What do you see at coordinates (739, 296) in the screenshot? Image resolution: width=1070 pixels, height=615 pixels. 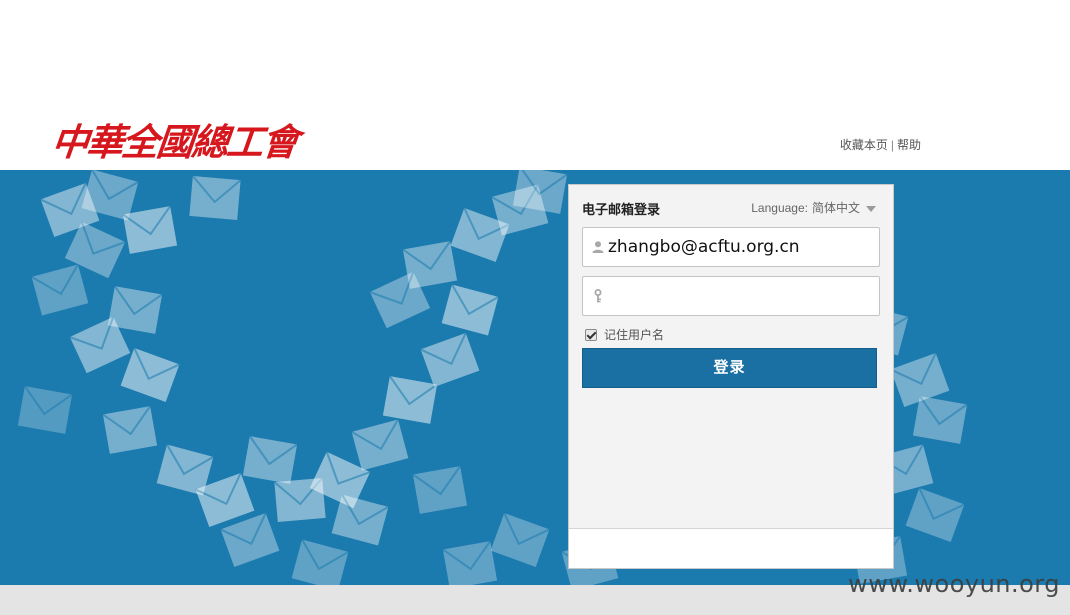 I see `password-input` at bounding box center [739, 296].